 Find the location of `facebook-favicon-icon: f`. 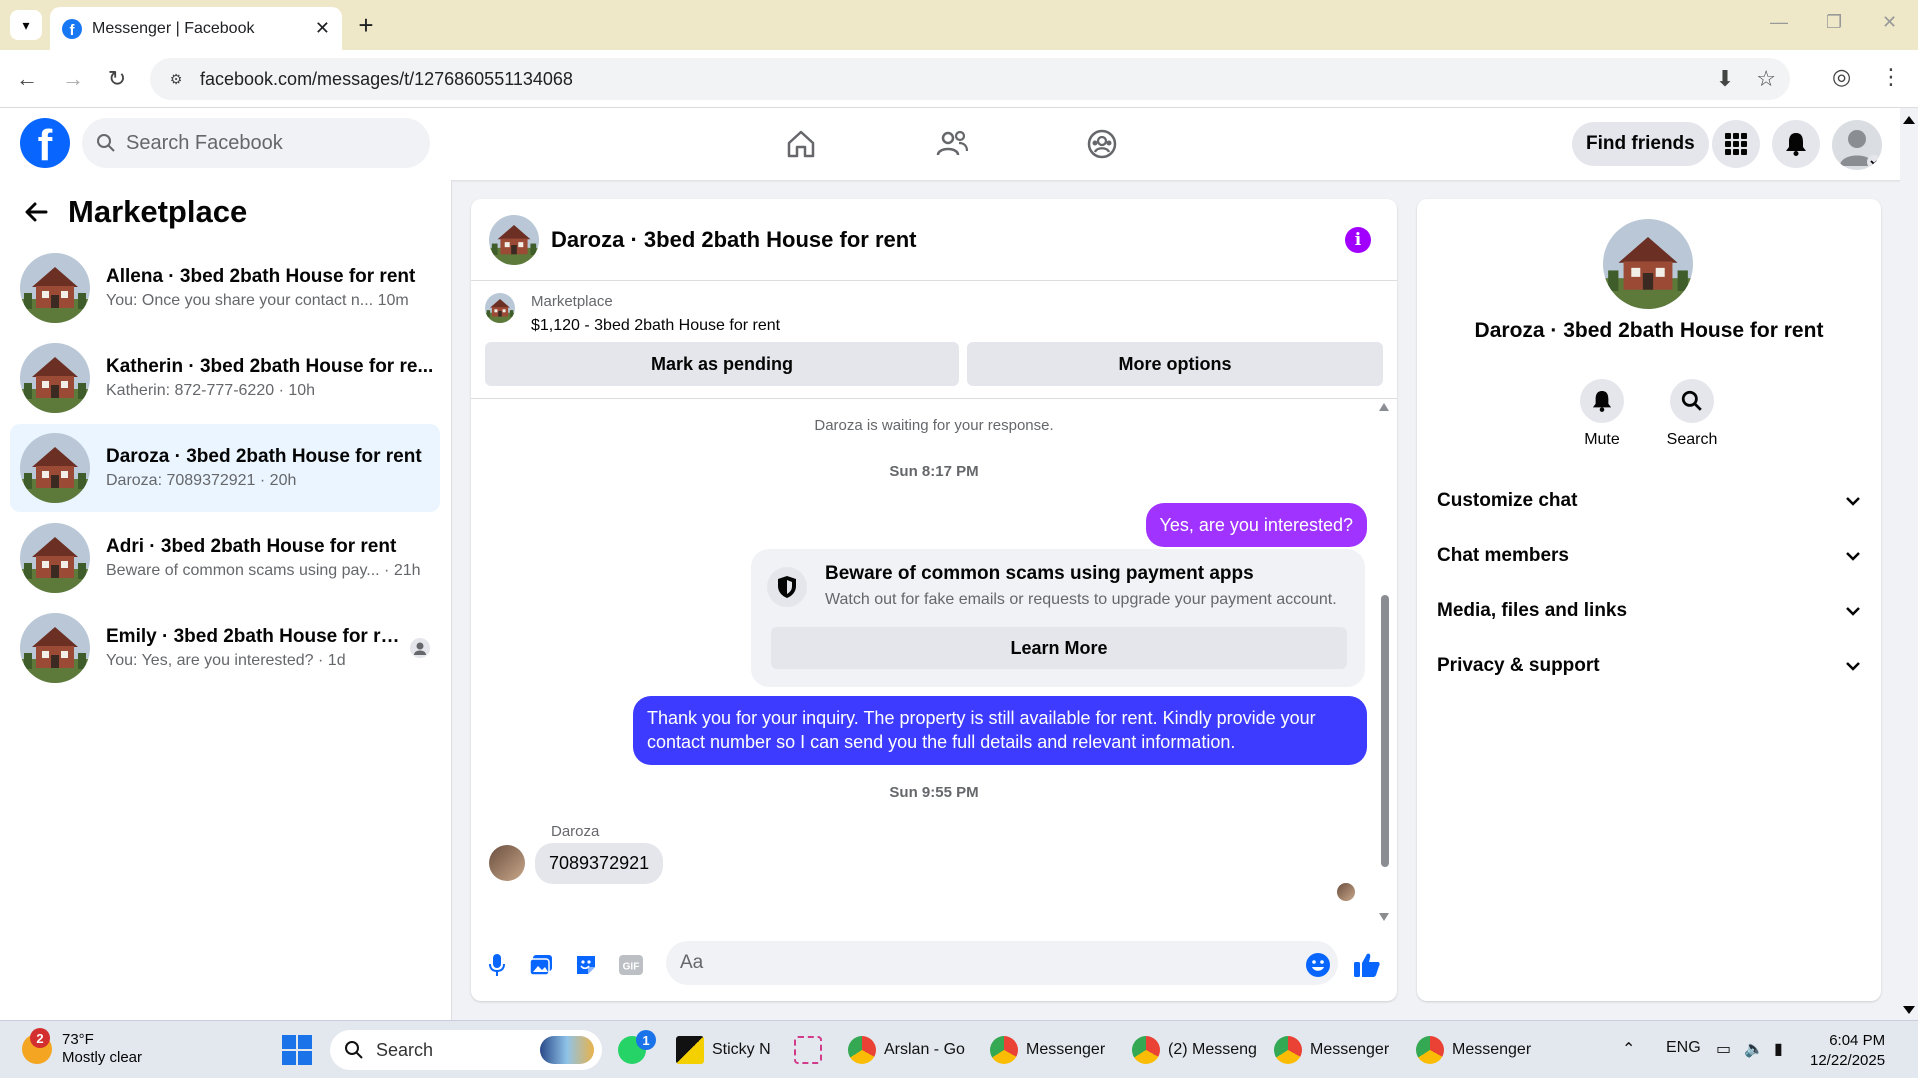

facebook-favicon-icon: f is located at coordinates (72, 28).